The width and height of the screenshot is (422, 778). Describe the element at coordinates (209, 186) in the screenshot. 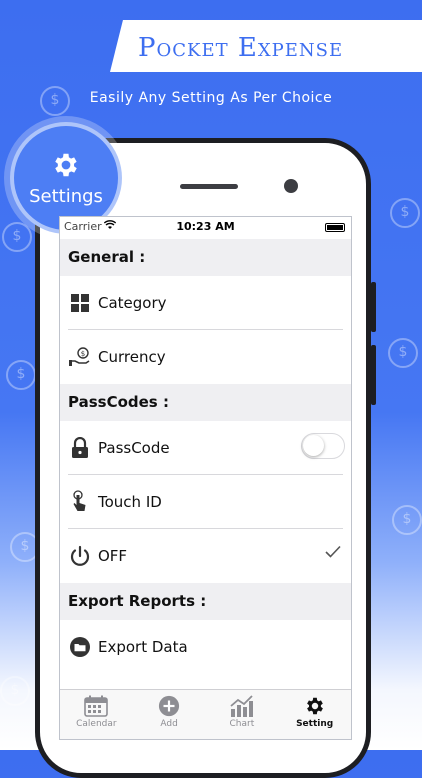

I see `phone-speaker` at that location.